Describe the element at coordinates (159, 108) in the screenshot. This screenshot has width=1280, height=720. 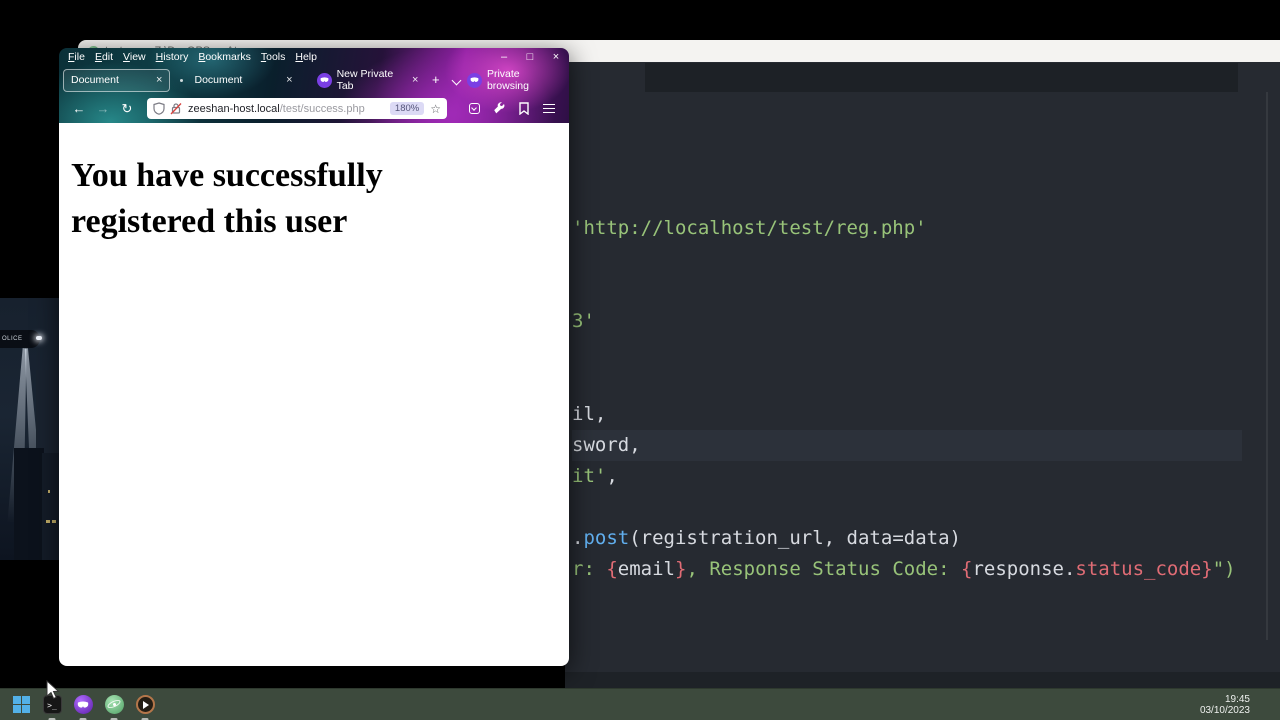
I see `shield-icon` at that location.